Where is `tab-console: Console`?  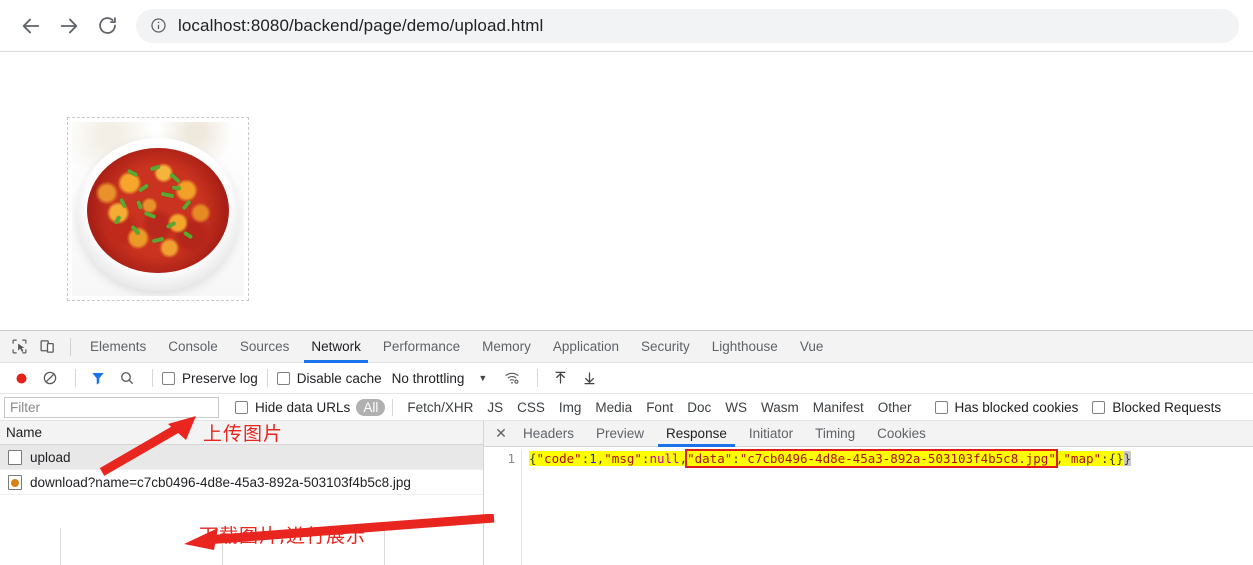
tab-console: Console is located at coordinates (193, 347).